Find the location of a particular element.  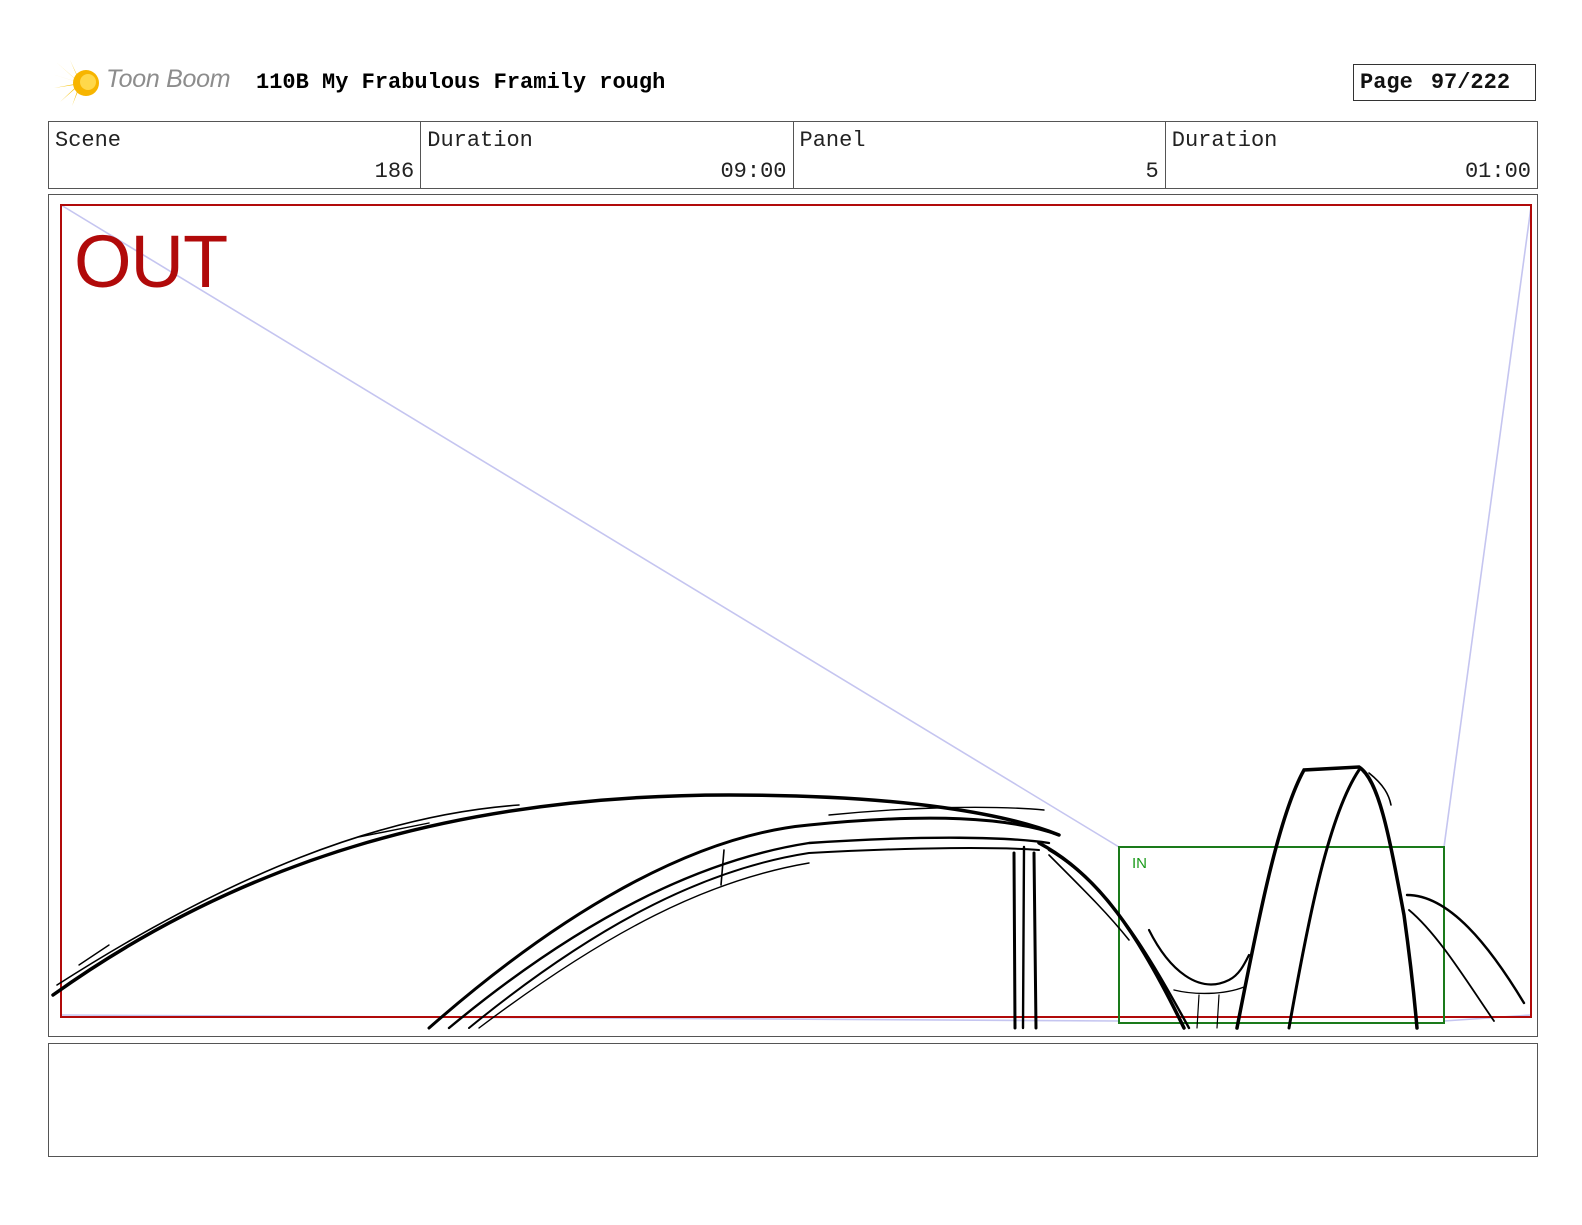

panel-value: 5 is located at coordinates (1152, 171).